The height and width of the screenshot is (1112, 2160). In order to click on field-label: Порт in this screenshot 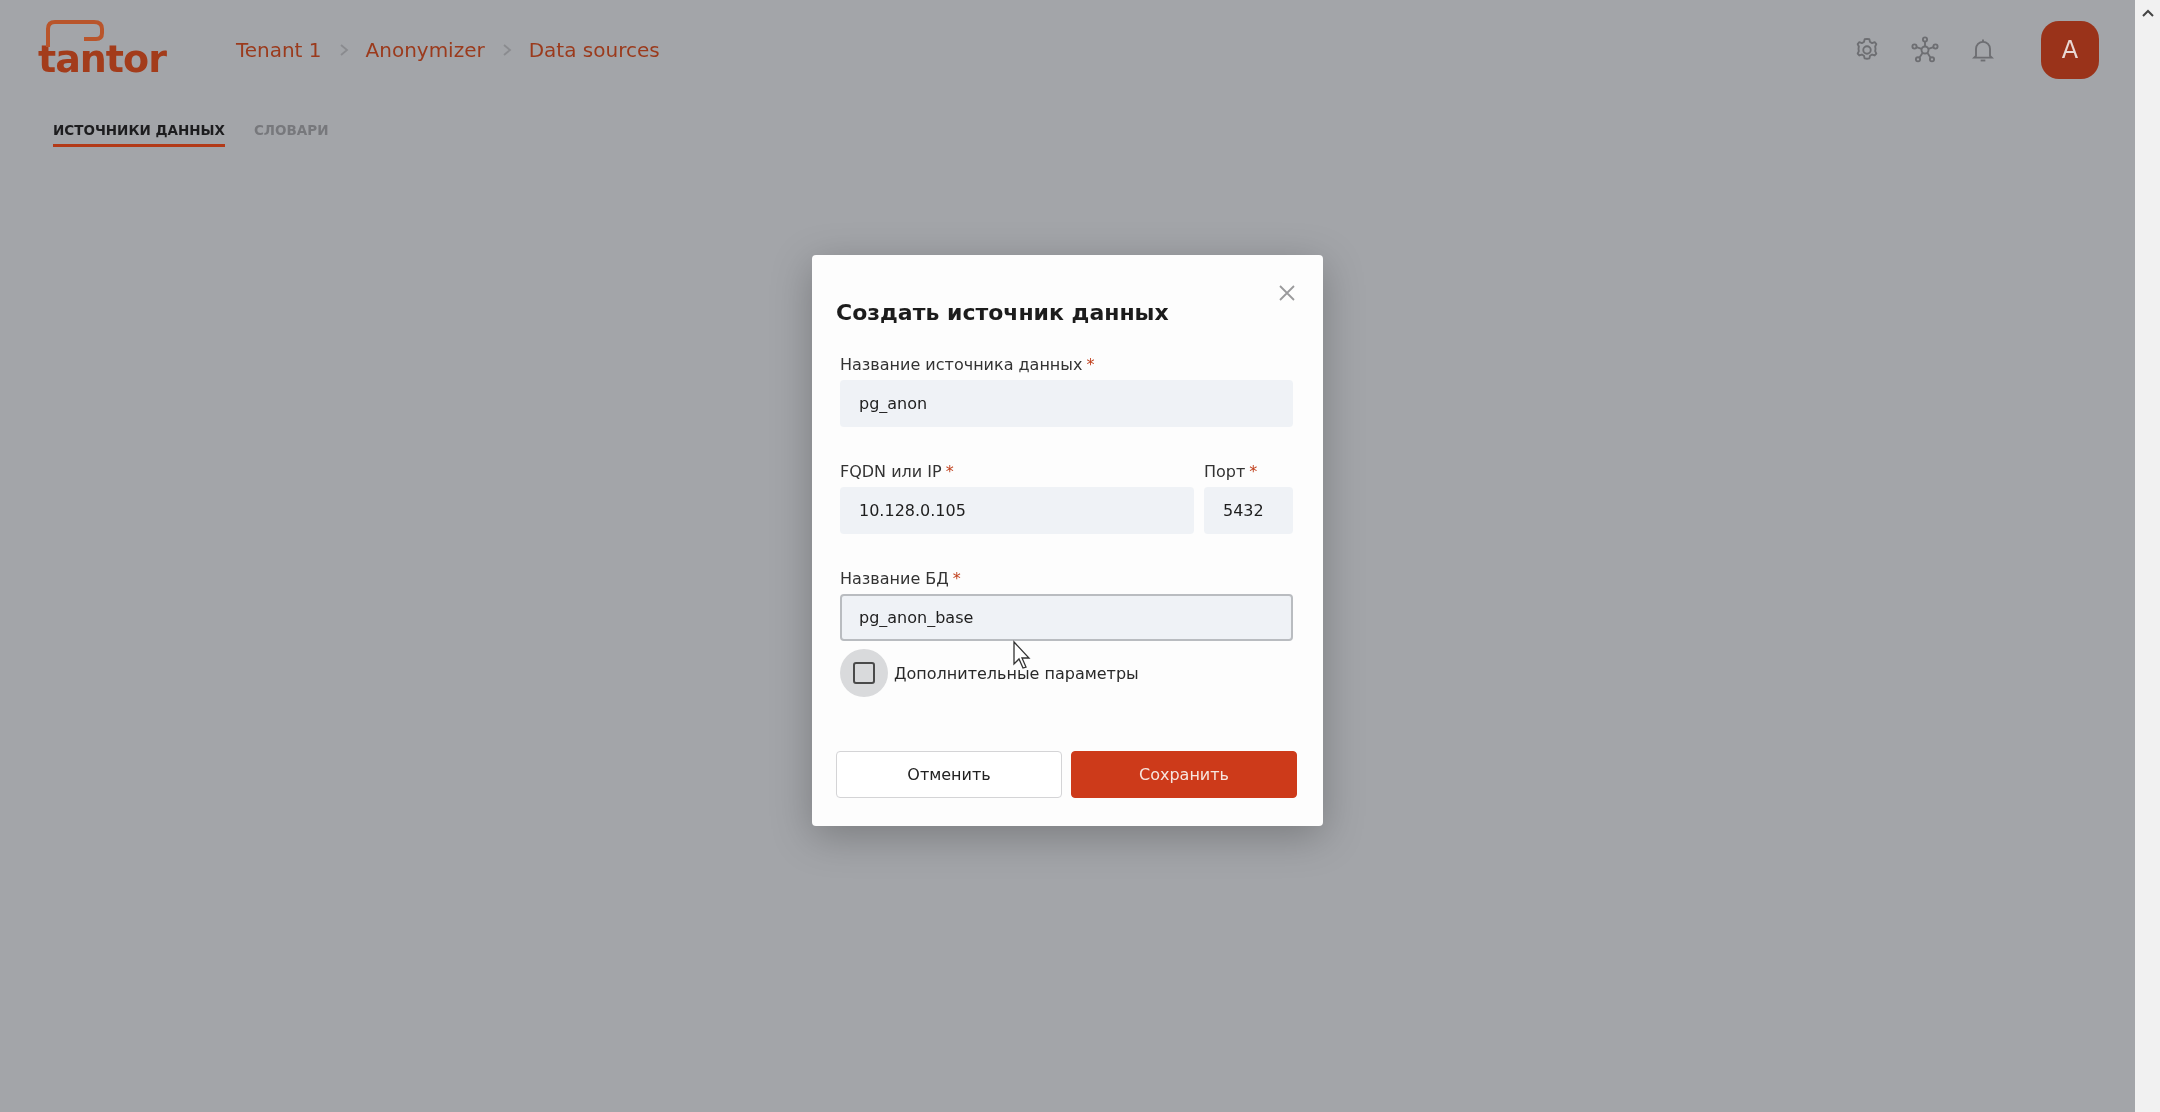, I will do `click(1225, 471)`.